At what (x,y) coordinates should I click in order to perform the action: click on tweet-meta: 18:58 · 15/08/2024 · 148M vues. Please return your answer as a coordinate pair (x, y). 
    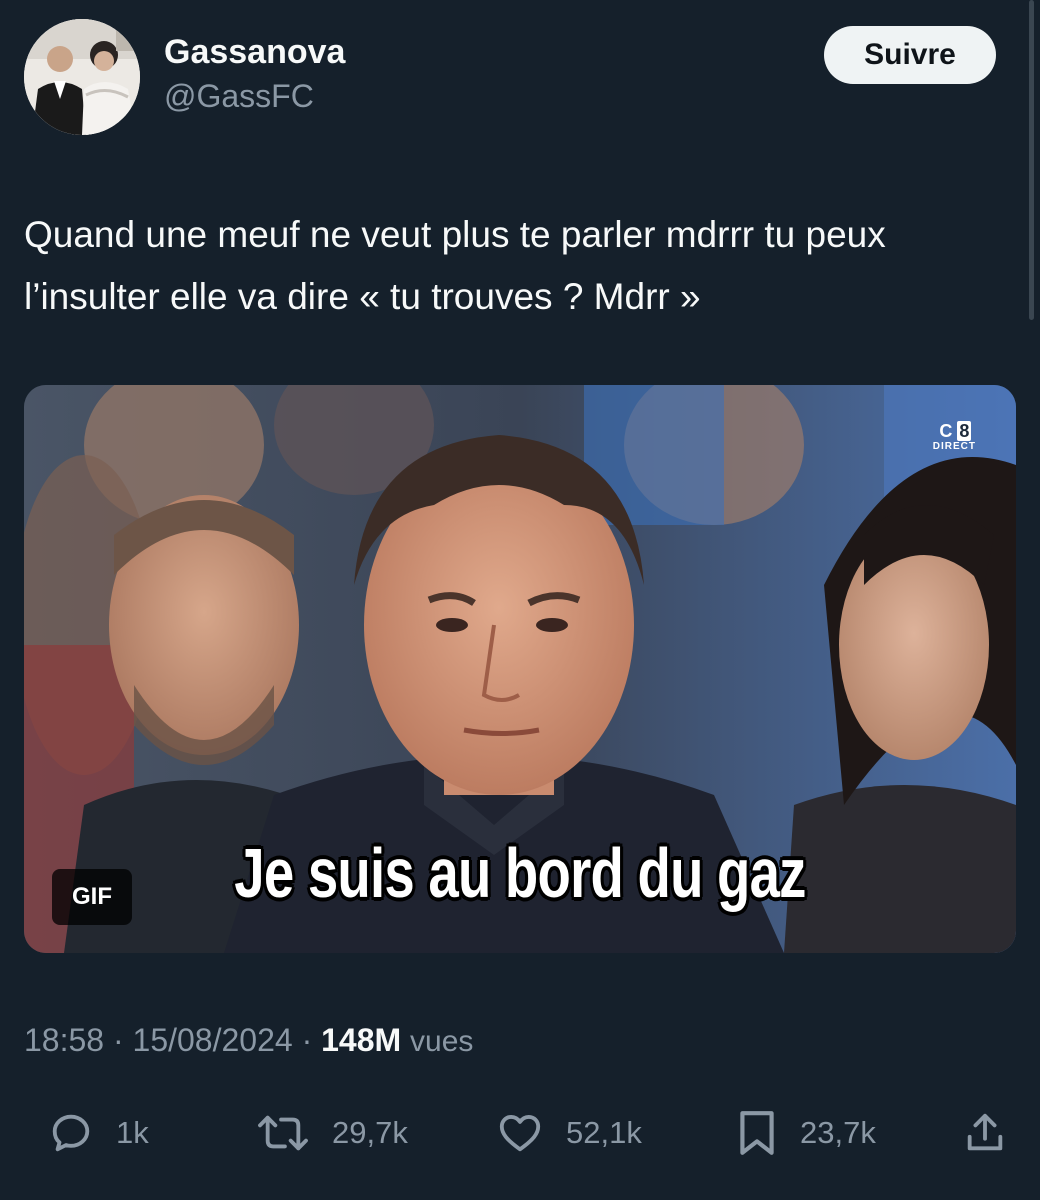
    Looking at the image, I should click on (248, 1041).